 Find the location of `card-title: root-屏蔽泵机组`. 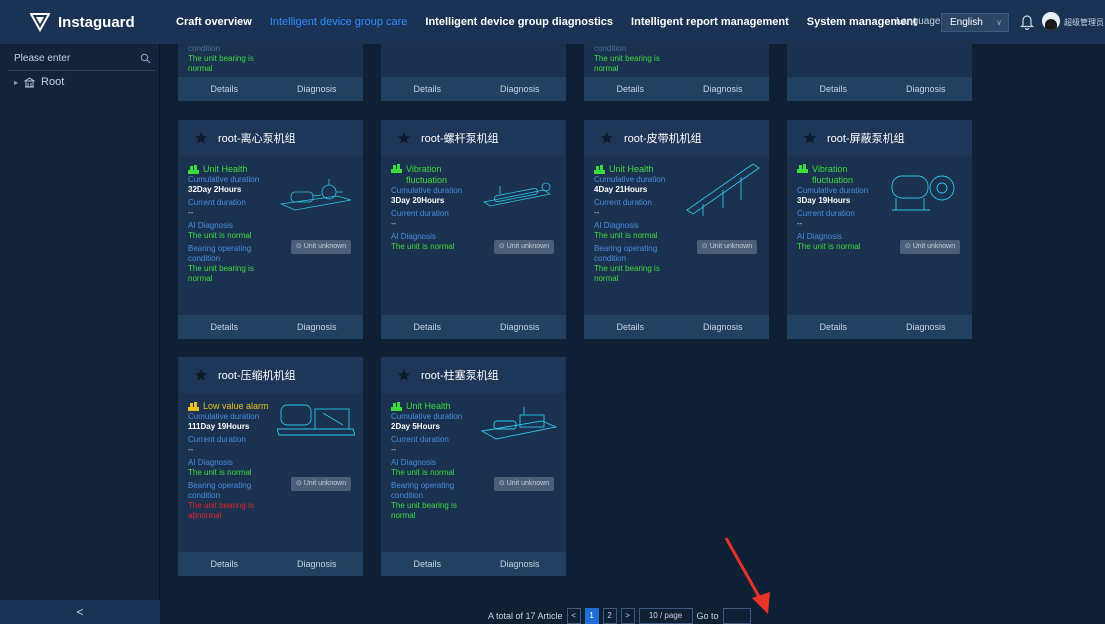

card-title: root-屏蔽泵机组 is located at coordinates (866, 139).